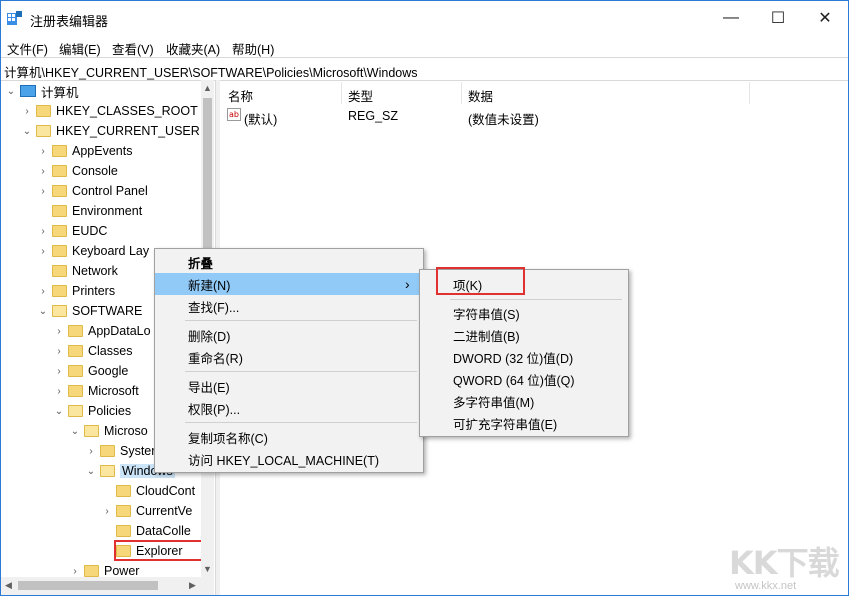 Image resolution: width=849 pixels, height=596 pixels. I want to click on sub-new-qword: QWORD (64 位)值(Q), so click(524, 379).